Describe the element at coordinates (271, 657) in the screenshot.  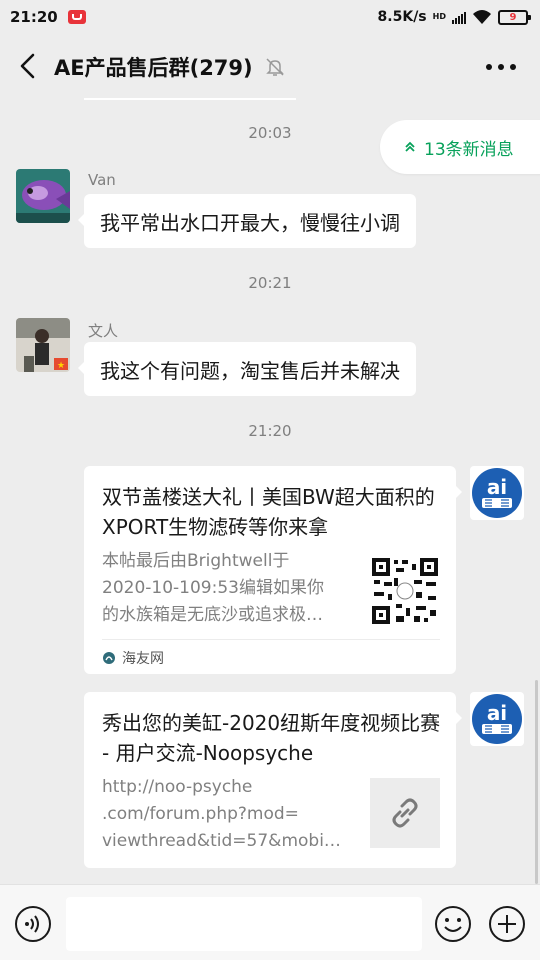
I see `card-source: 海友网` at that location.